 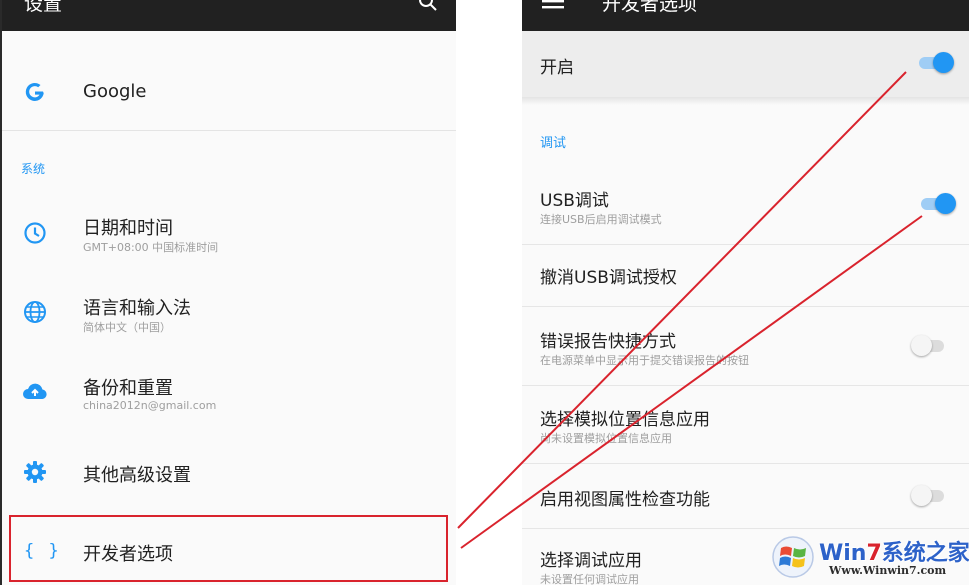 What do you see at coordinates (745, 426) in the screenshot?
I see `setting-select-mock-location-app: 选择模拟位置信息应用 尚未设置模拟位置信息应用` at bounding box center [745, 426].